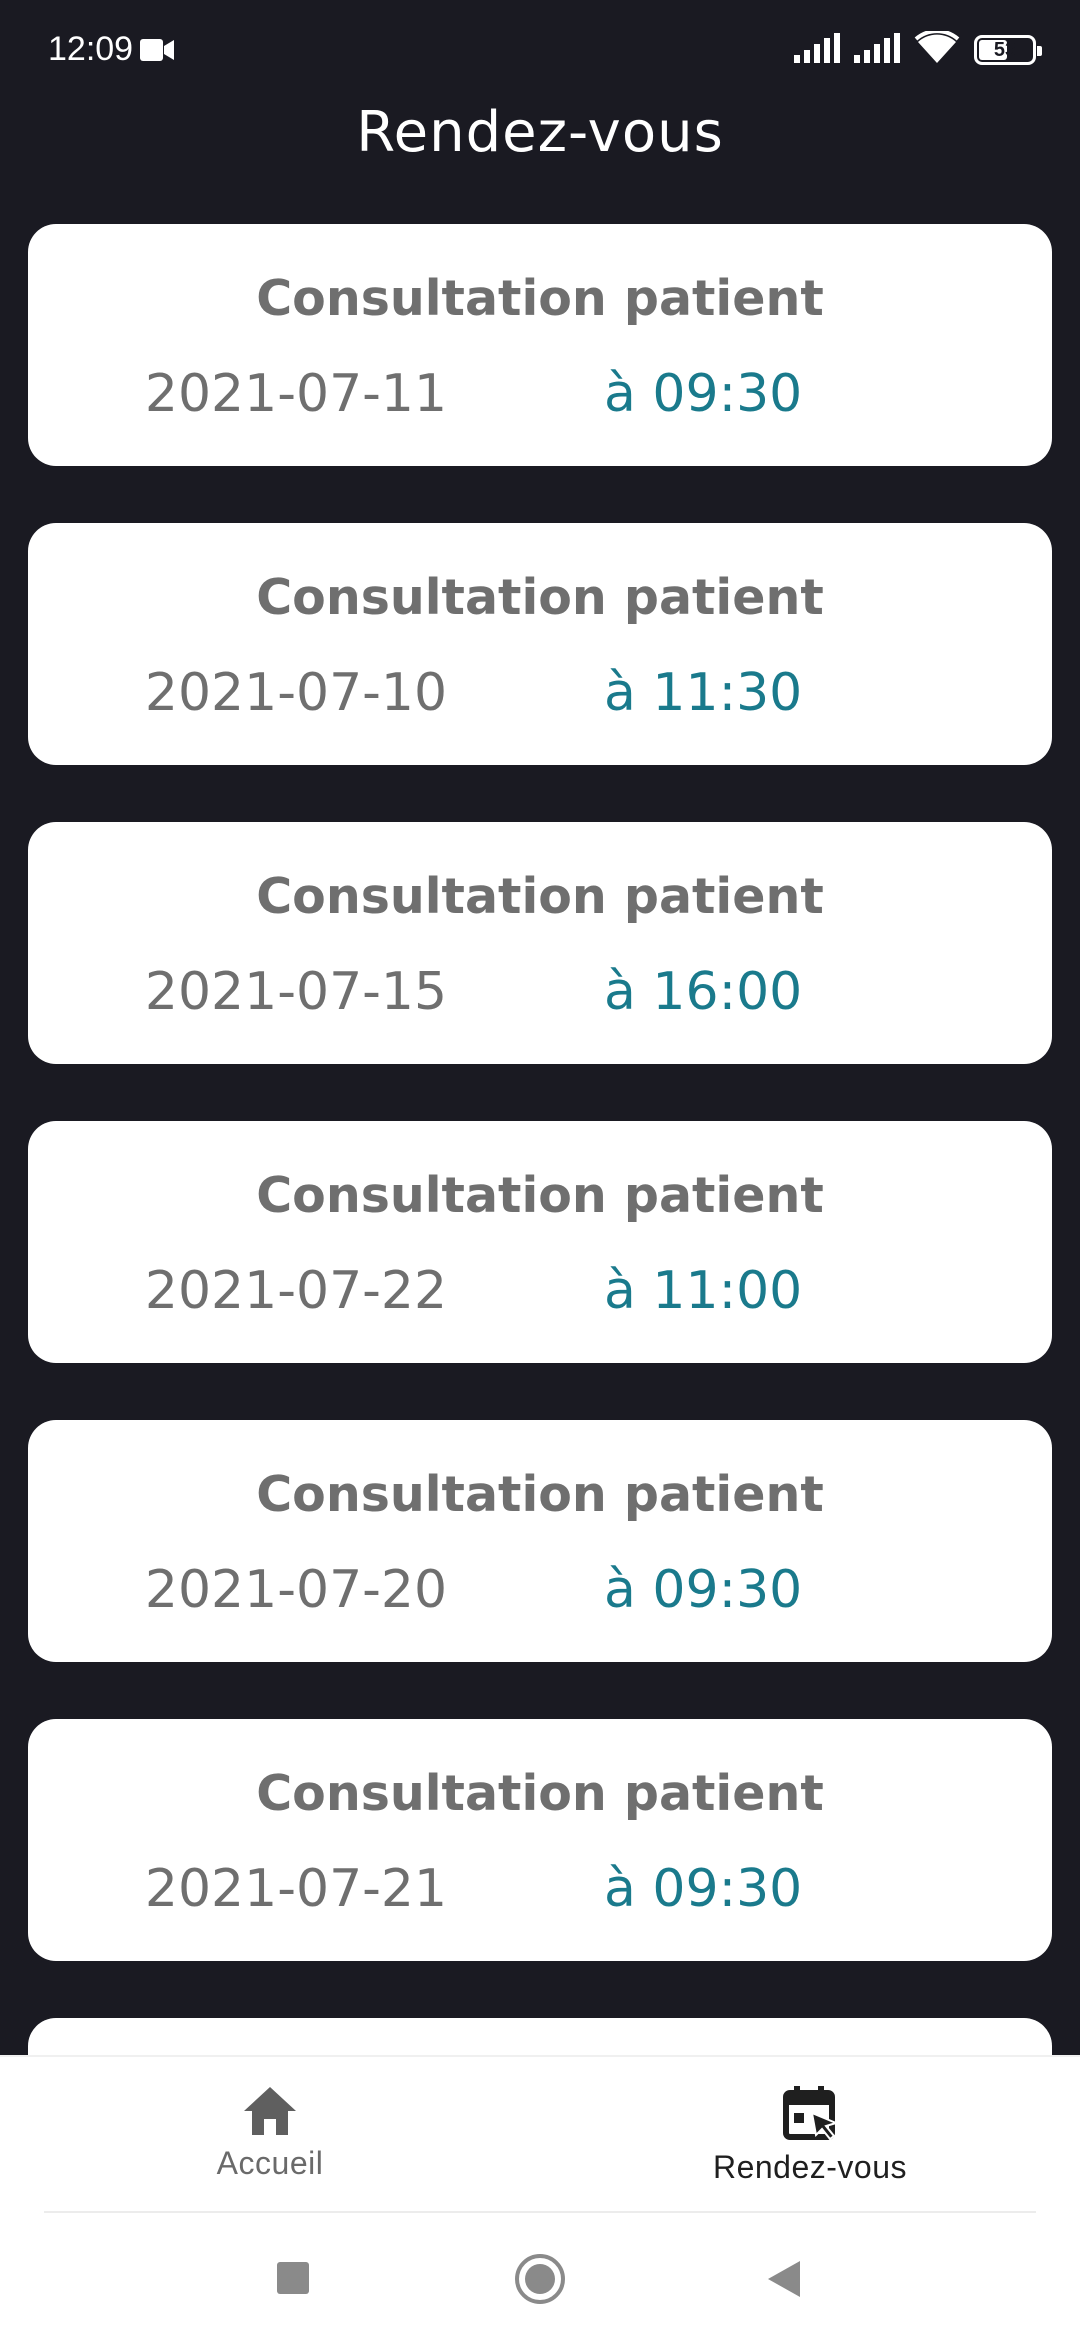  What do you see at coordinates (157, 50) in the screenshot?
I see `video-camera-icon` at bounding box center [157, 50].